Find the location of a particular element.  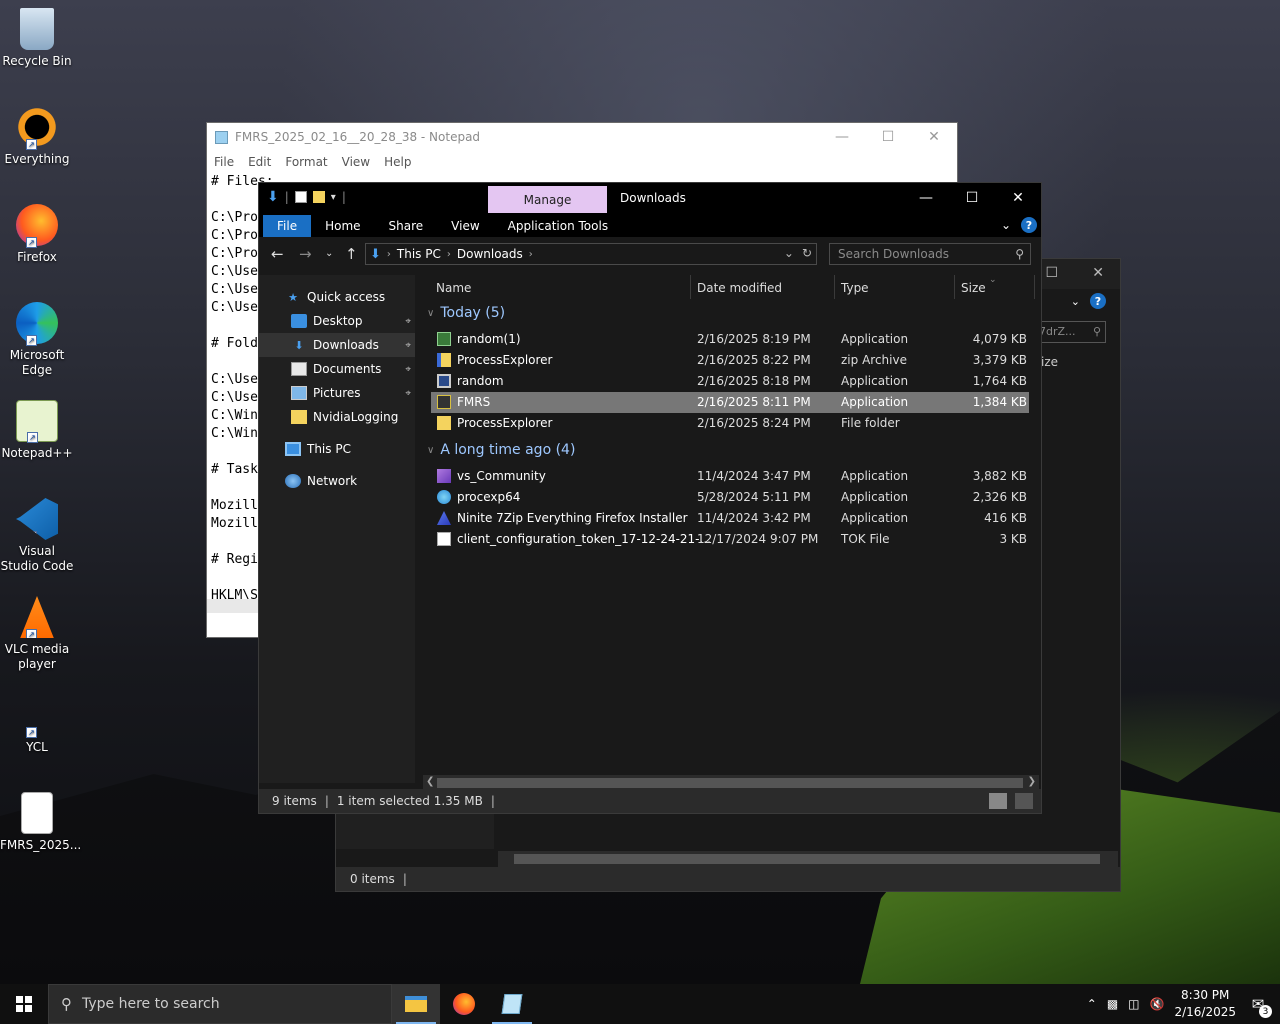

bg-scroll-thumb is located at coordinates (807, 859).